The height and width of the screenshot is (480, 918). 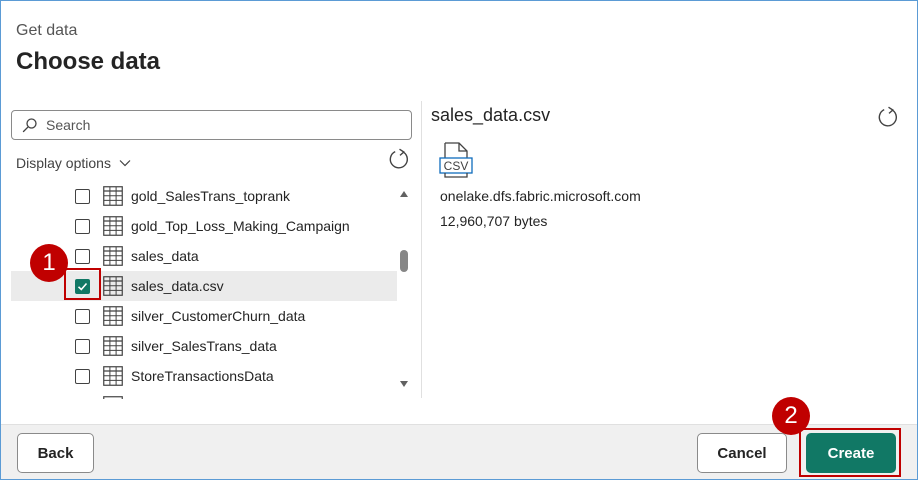 What do you see at coordinates (404, 261) in the screenshot?
I see `scrollbar-thumb` at bounding box center [404, 261].